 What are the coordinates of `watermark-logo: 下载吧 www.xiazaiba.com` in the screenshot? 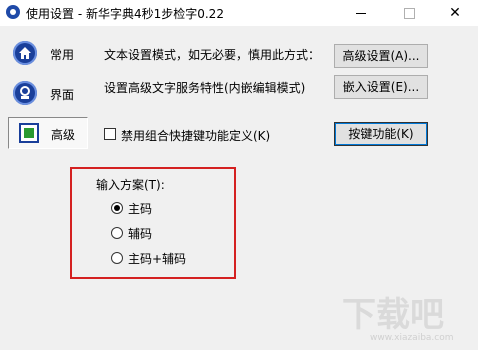 It's located at (405, 316).